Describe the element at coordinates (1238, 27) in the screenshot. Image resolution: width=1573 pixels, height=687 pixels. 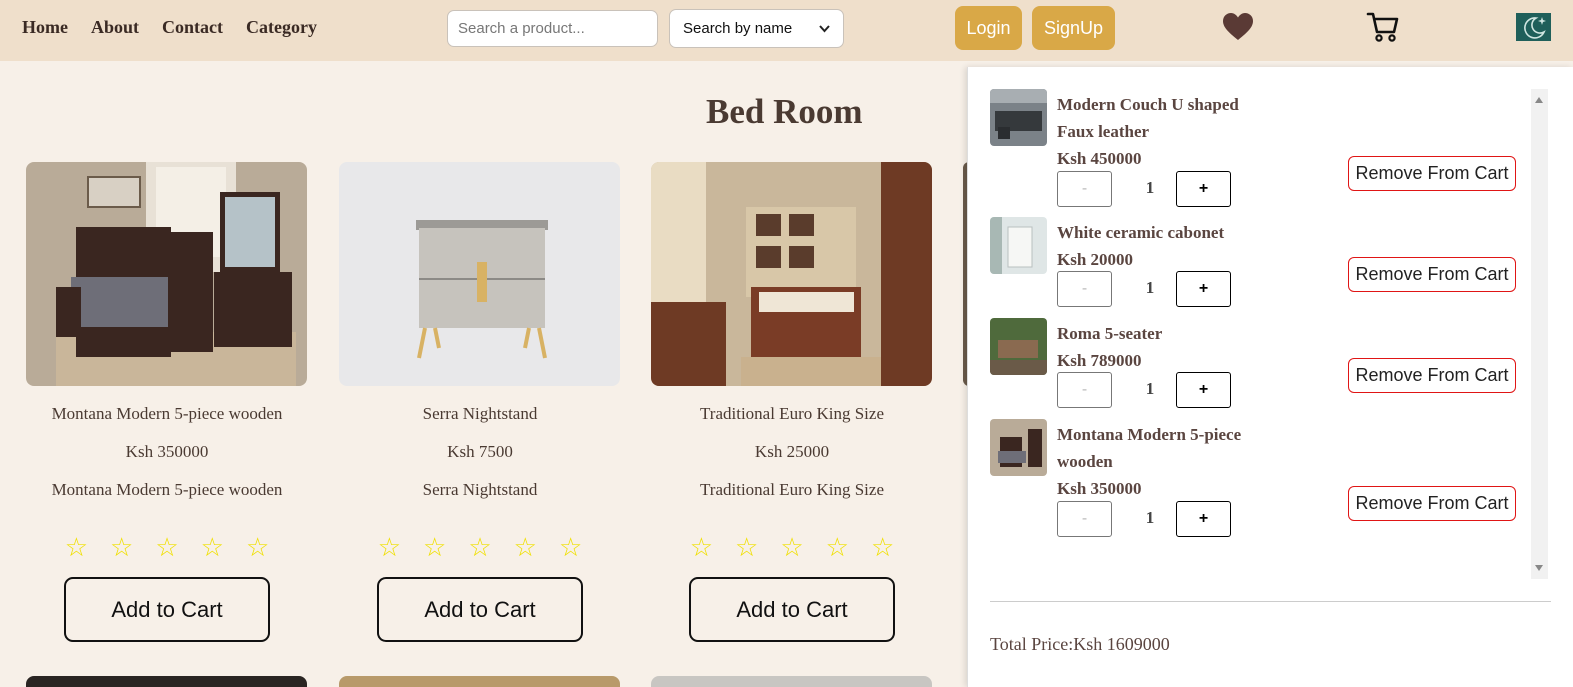
I see `heart-icon` at that location.